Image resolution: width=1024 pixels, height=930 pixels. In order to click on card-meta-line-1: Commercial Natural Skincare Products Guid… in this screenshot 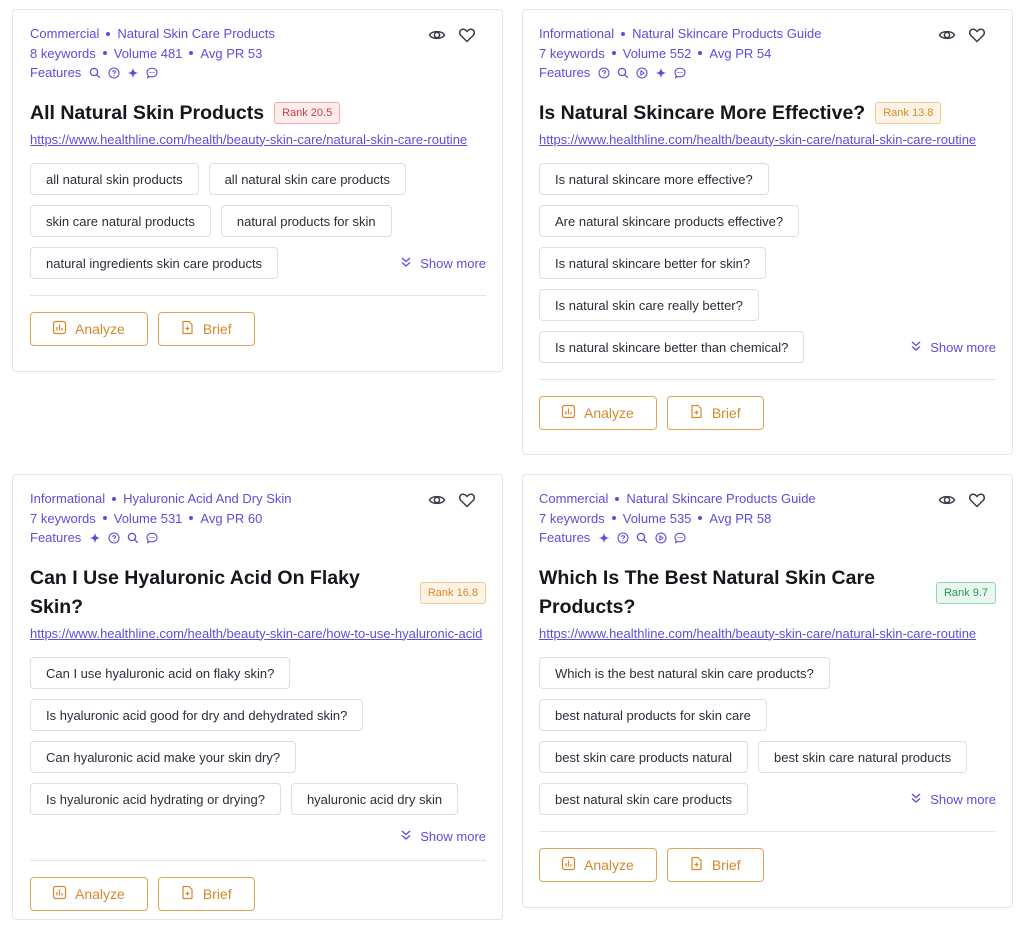, I will do `click(767, 499)`.